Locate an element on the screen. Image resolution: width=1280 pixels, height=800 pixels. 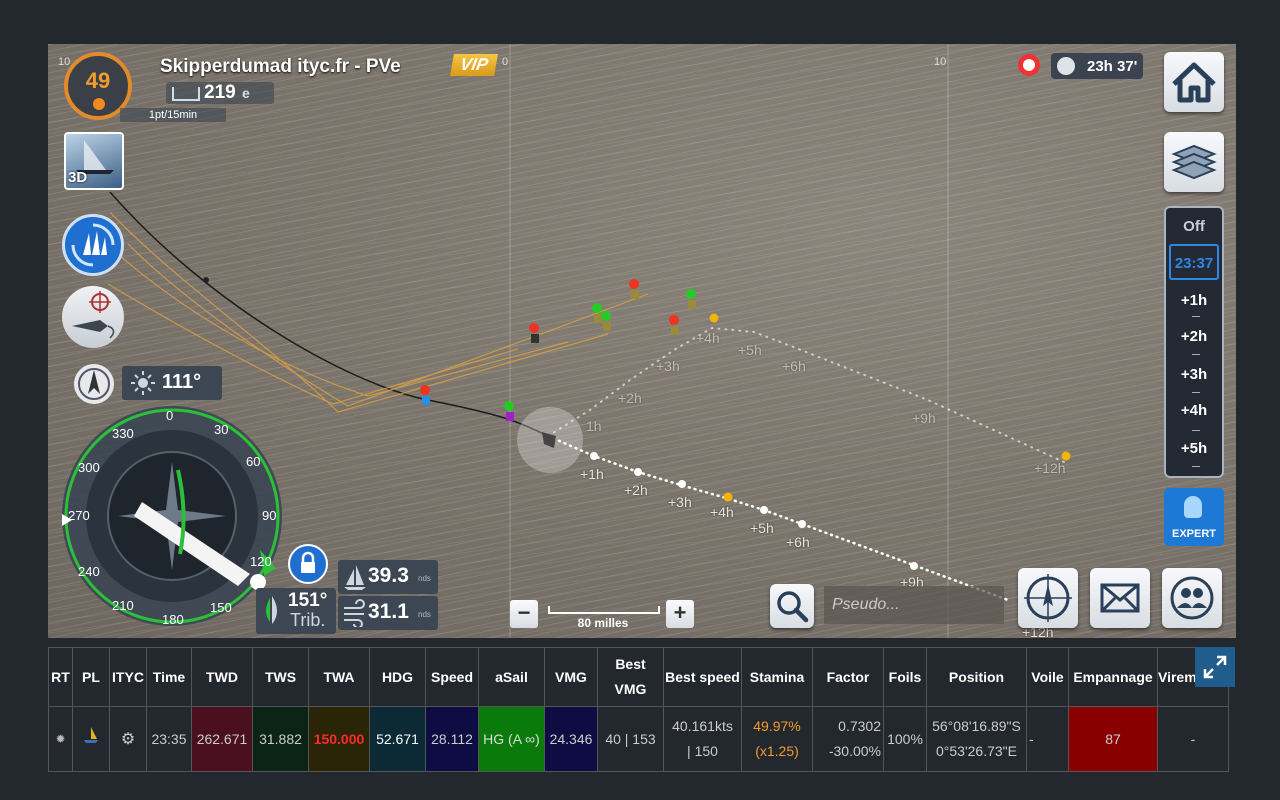
expert-label: EXPERT is located at coordinates (1193, 534).